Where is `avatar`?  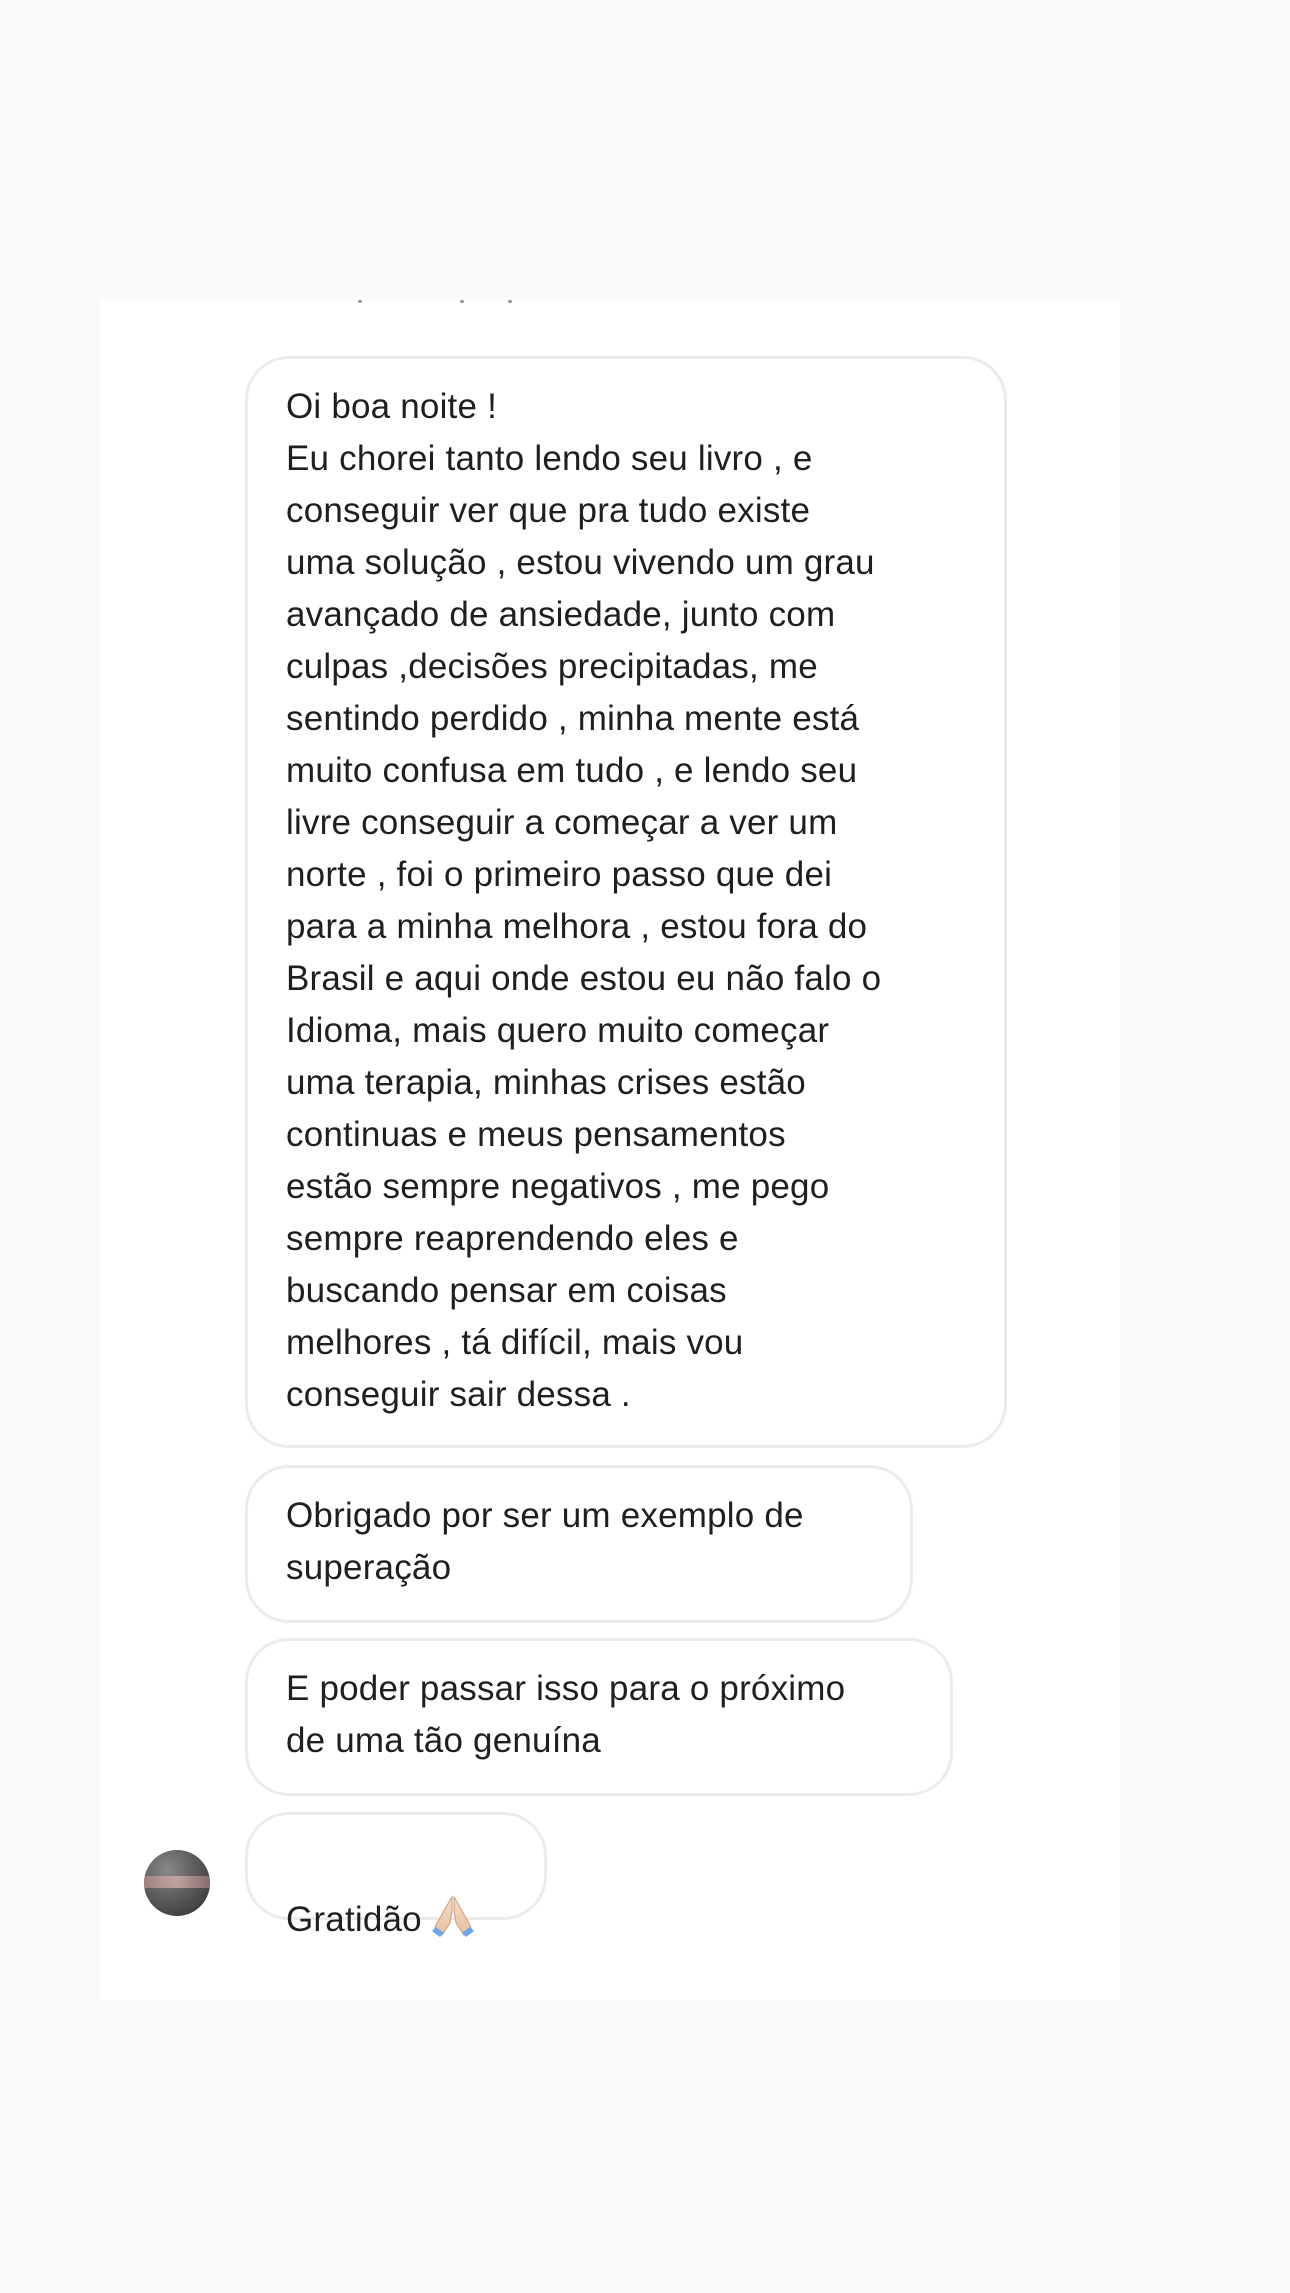
avatar is located at coordinates (177, 1883).